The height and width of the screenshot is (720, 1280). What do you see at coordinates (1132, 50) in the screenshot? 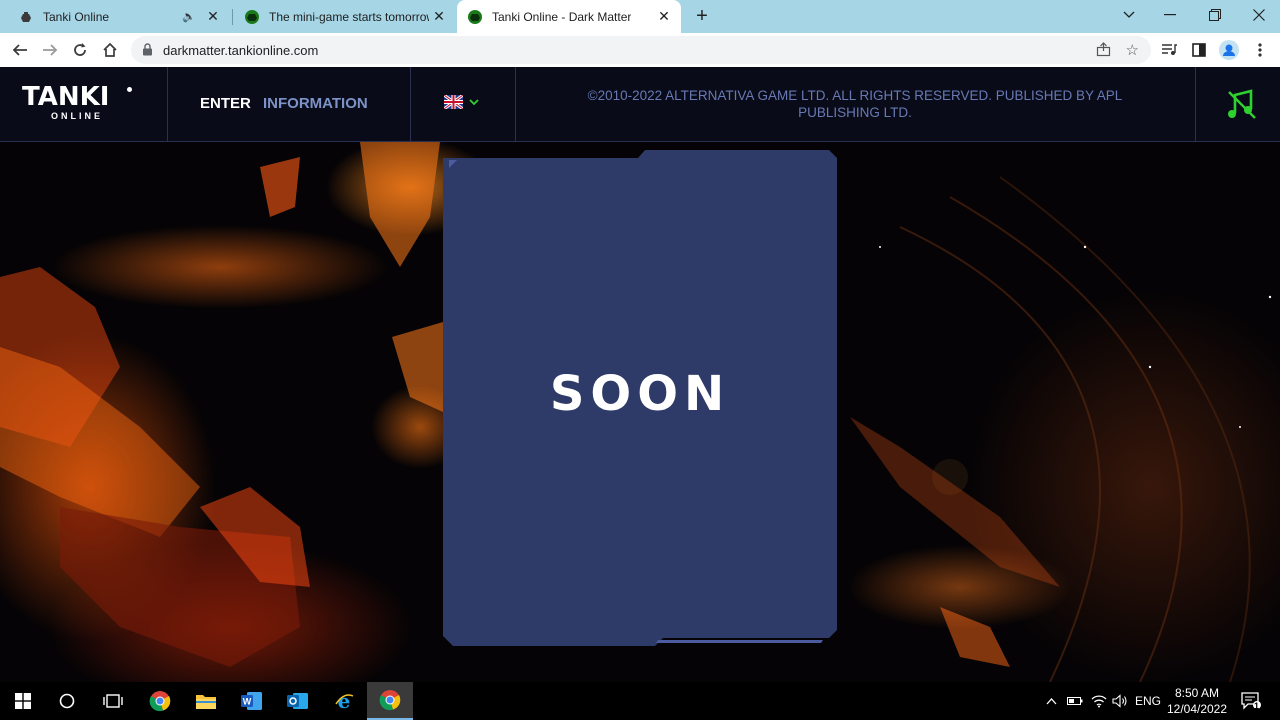
I see `bookmark-star-icon: ☆` at bounding box center [1132, 50].